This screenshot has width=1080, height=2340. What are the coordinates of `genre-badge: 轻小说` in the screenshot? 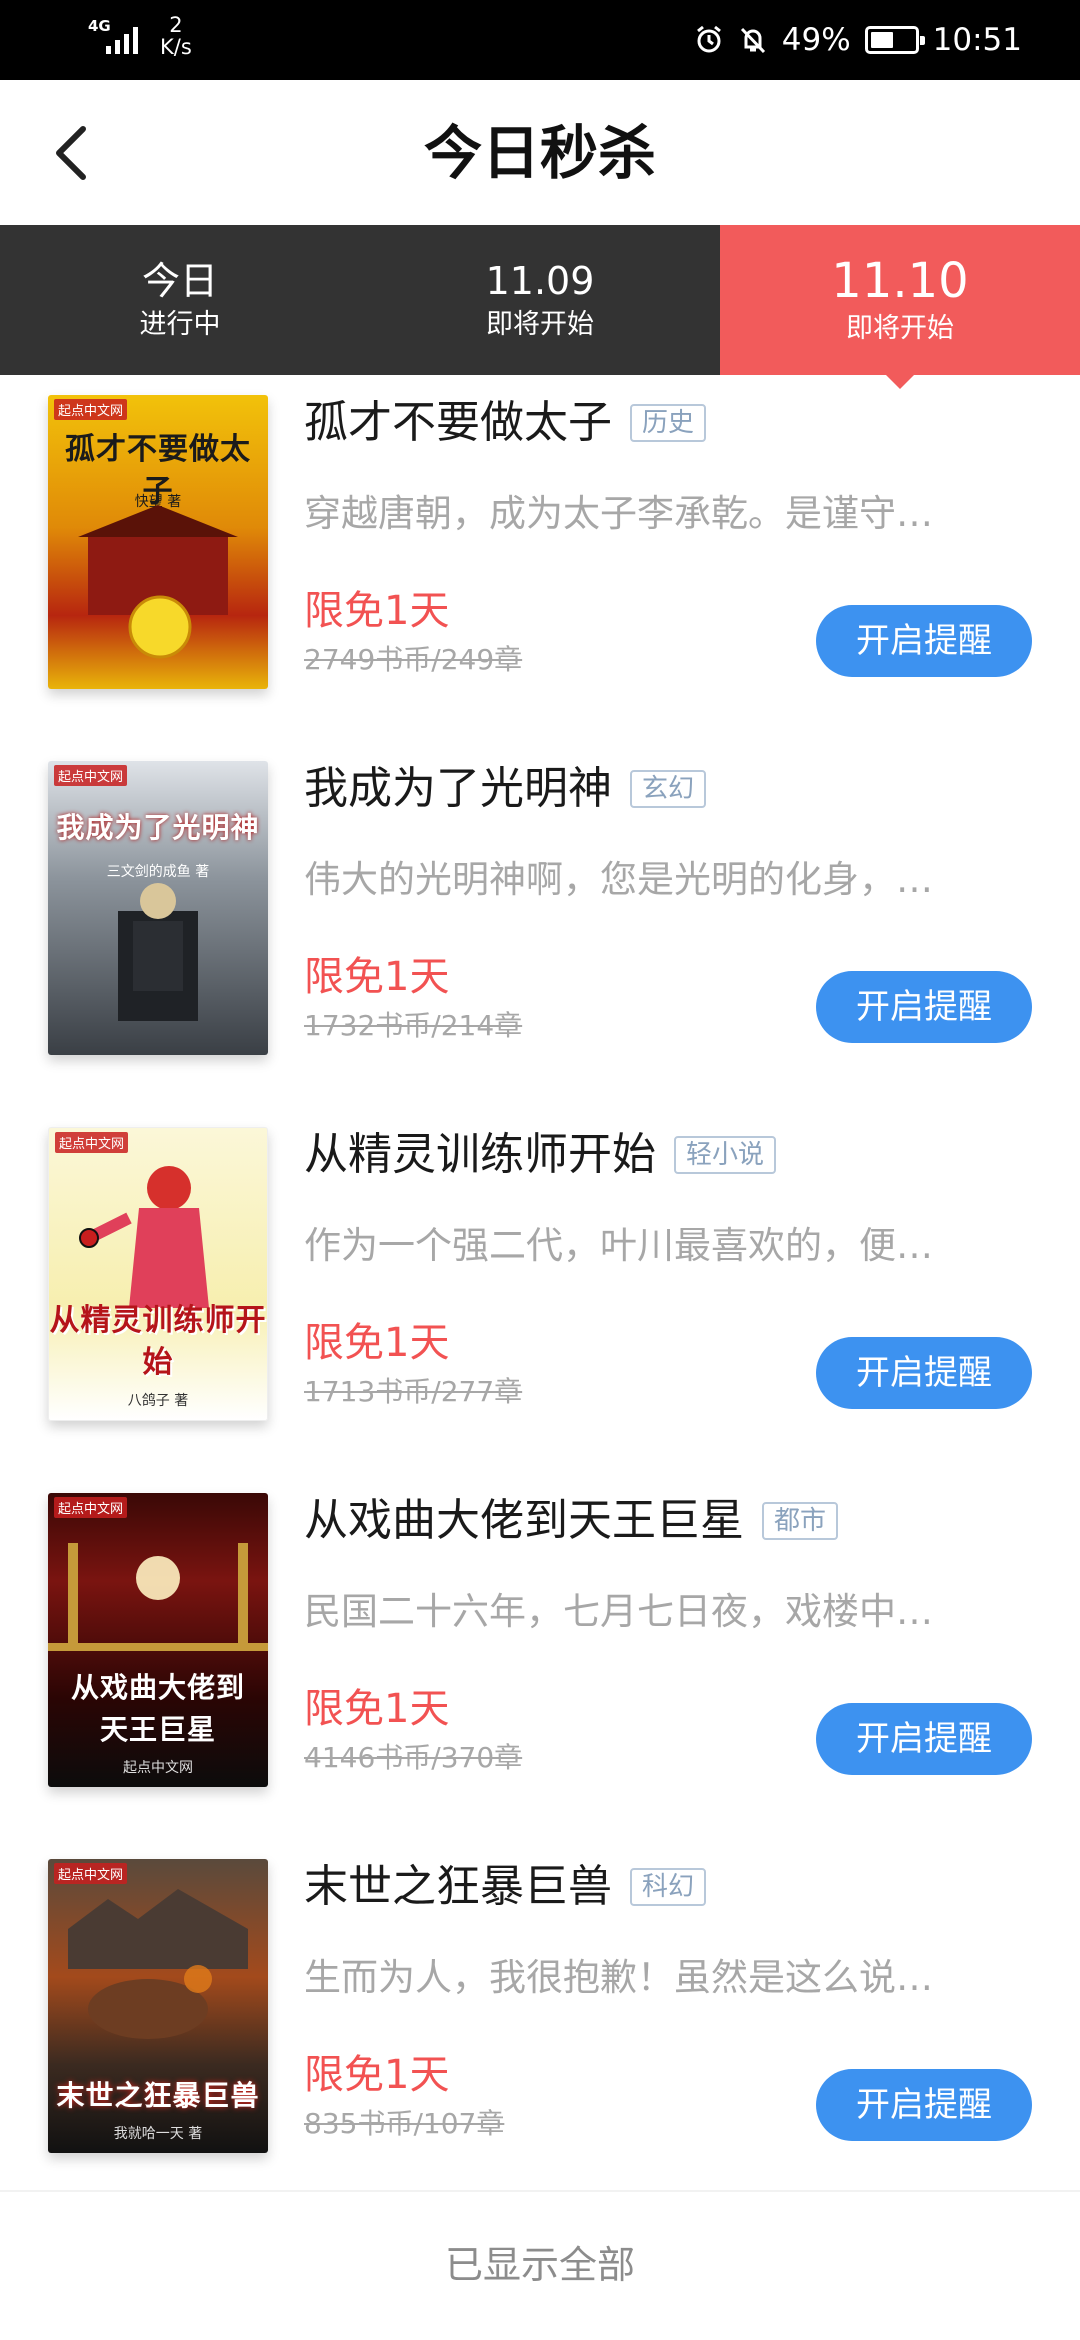 It's located at (725, 1155).